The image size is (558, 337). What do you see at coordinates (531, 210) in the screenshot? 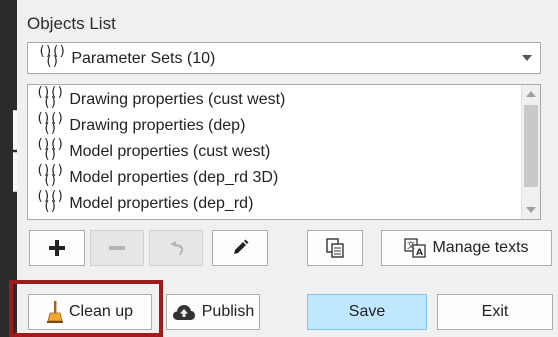
I see `scroll-down-arrow-icon` at bounding box center [531, 210].